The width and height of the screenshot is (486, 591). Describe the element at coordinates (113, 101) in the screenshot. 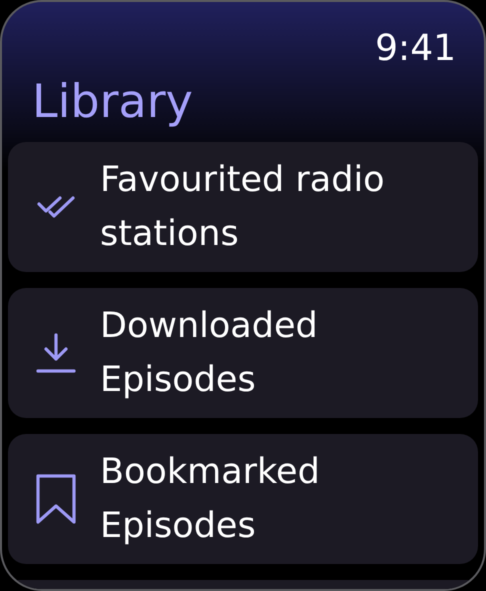

I see `screen-title: Library` at that location.